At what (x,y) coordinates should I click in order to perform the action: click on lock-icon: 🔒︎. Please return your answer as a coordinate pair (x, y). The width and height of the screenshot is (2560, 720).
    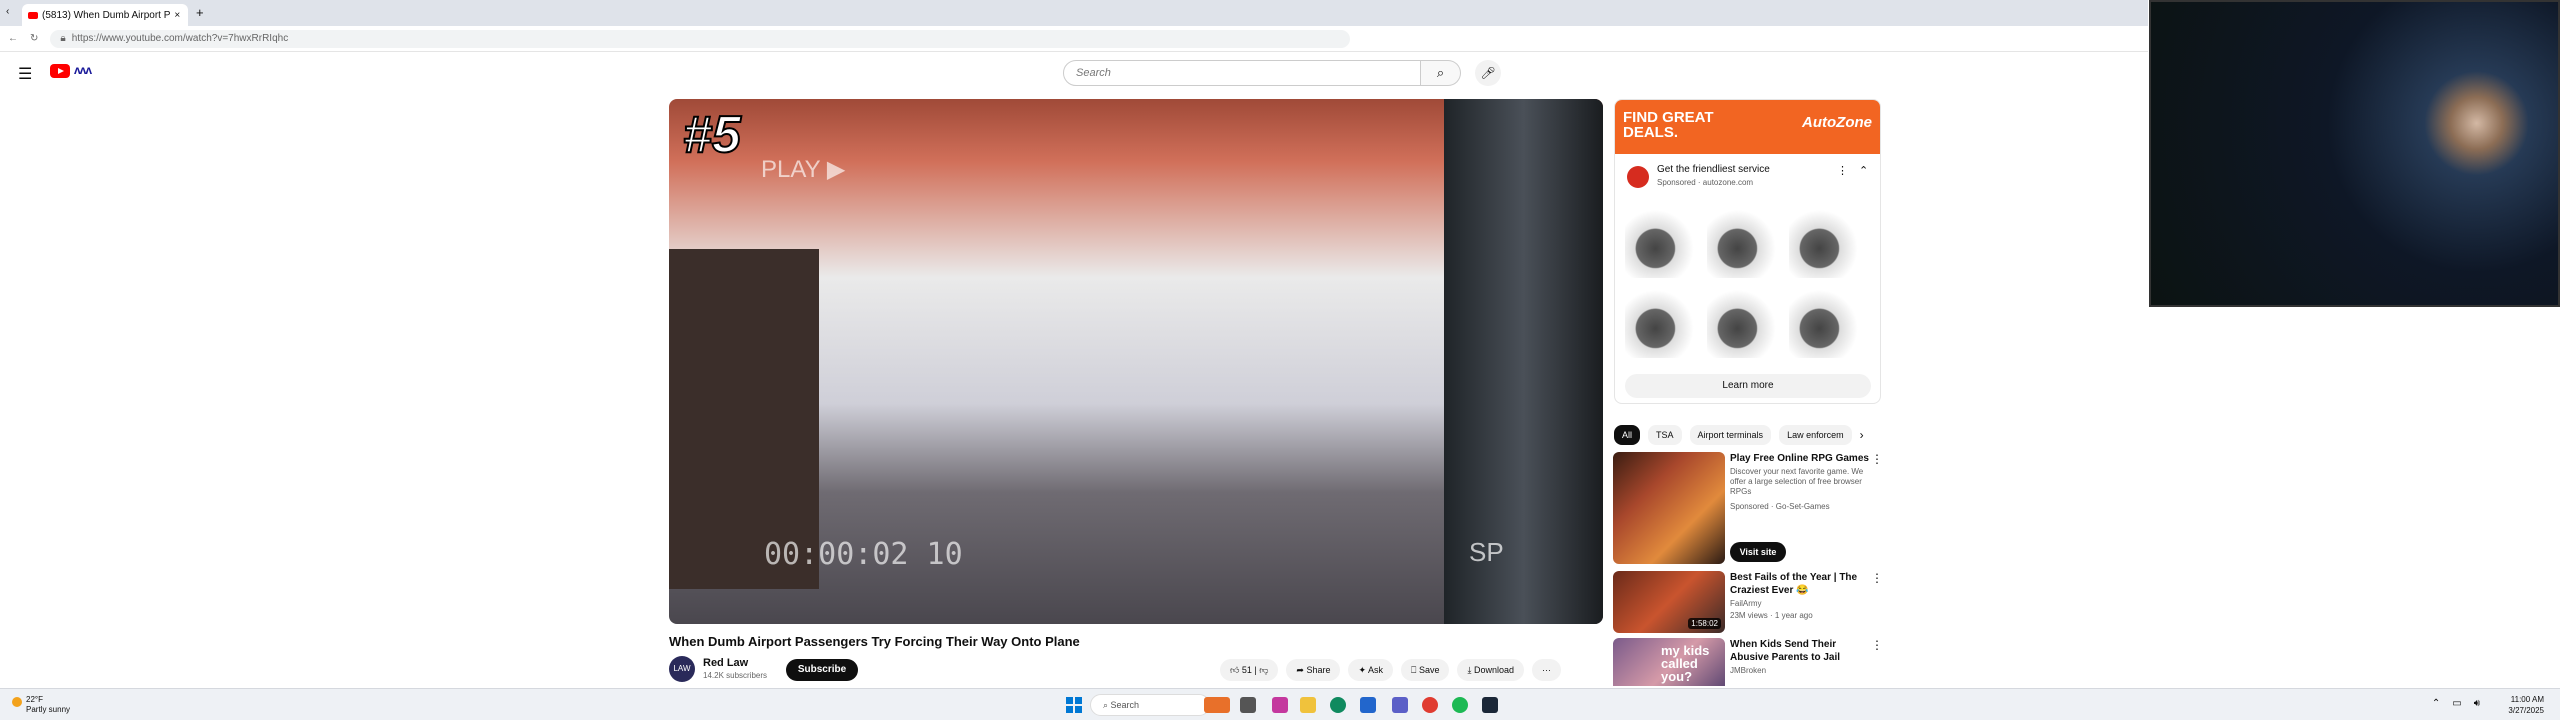
    Looking at the image, I should click on (63, 38).